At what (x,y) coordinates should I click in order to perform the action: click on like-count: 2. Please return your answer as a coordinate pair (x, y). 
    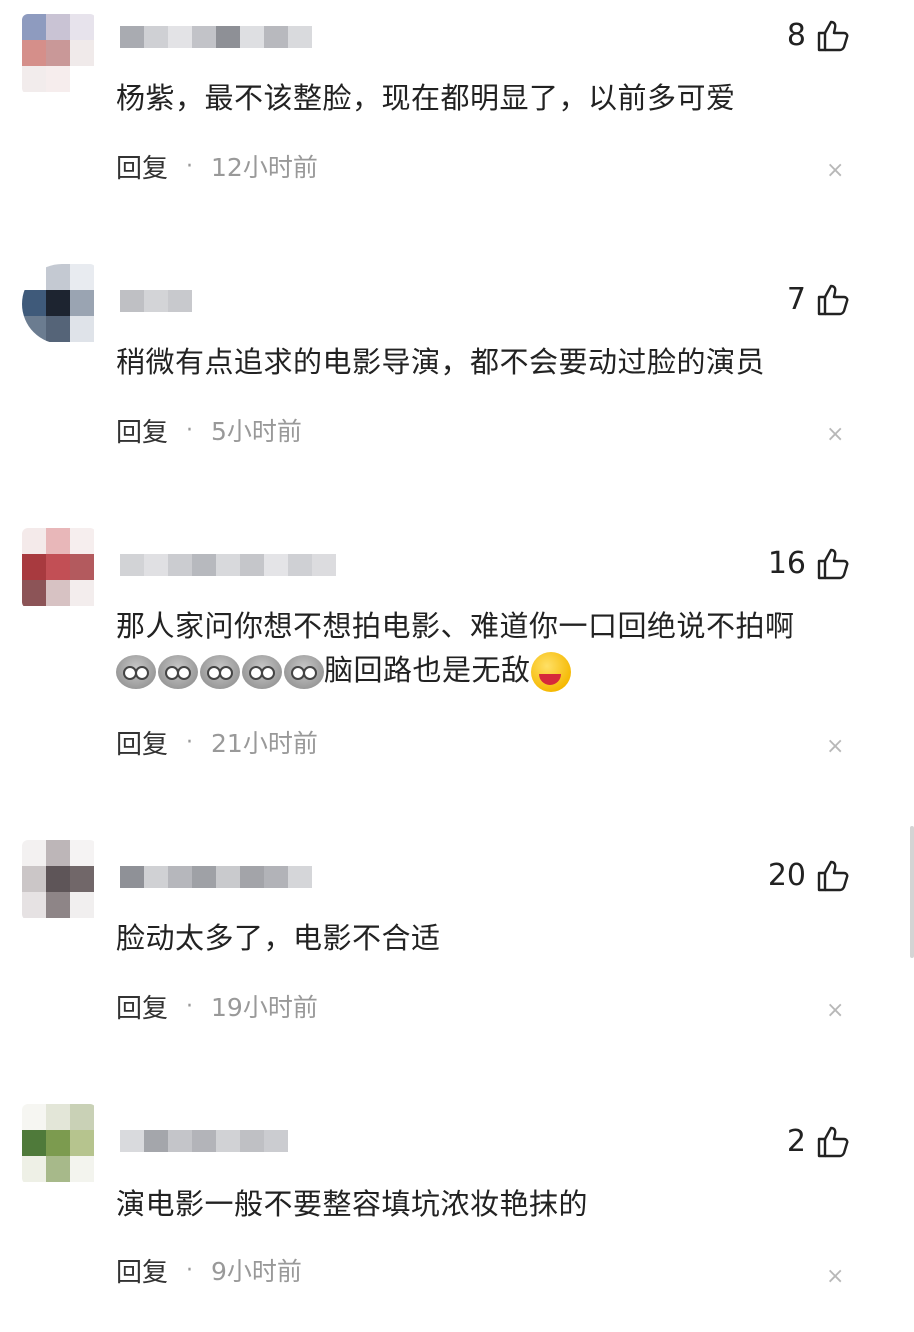
    Looking at the image, I should click on (796, 1141).